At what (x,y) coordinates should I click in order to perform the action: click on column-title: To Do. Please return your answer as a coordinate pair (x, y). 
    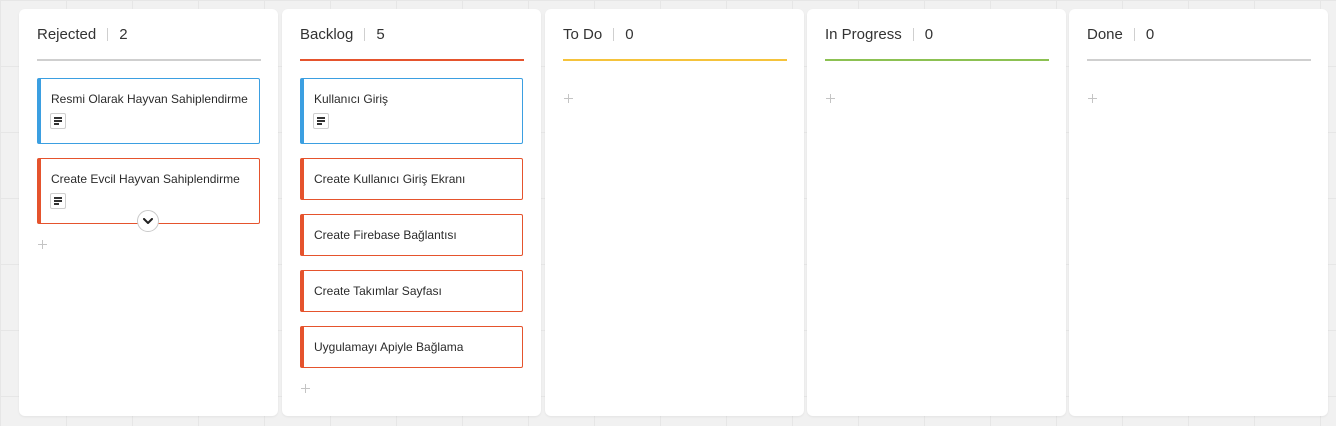
    Looking at the image, I should click on (583, 34).